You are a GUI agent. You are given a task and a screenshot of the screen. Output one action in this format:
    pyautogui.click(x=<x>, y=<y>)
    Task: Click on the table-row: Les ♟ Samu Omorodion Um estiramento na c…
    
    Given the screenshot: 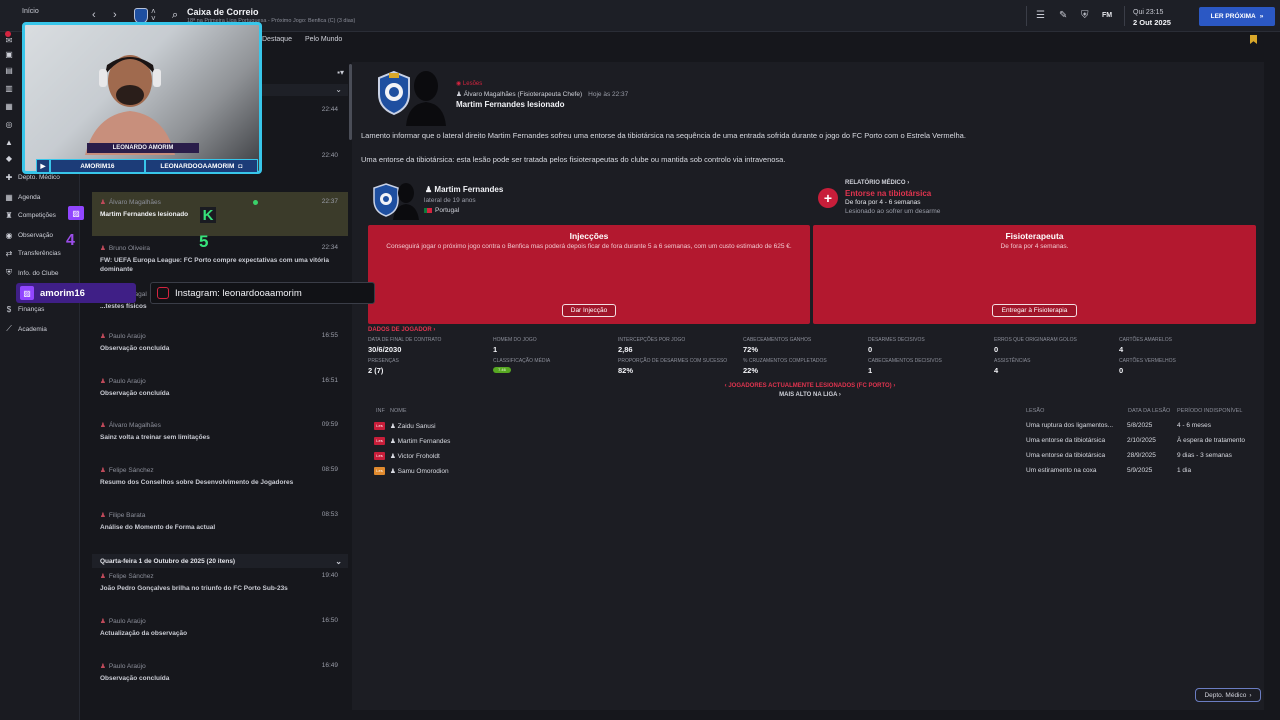 What is the action you would take?
    pyautogui.click(x=813, y=471)
    